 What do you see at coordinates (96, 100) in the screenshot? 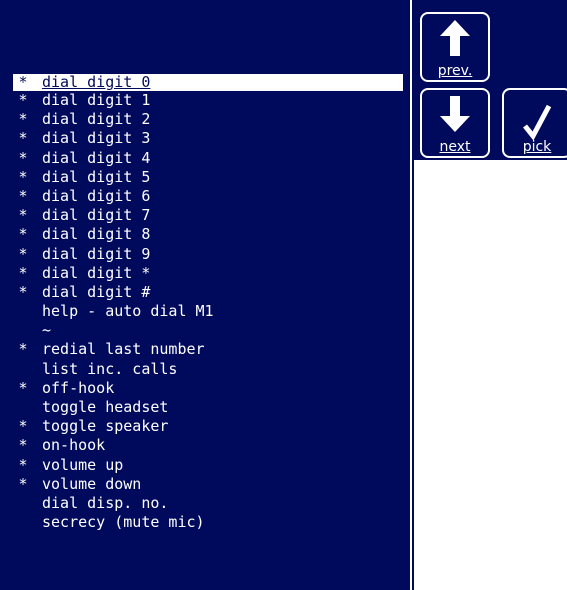
I see `list-item-label: dial digit 1` at bounding box center [96, 100].